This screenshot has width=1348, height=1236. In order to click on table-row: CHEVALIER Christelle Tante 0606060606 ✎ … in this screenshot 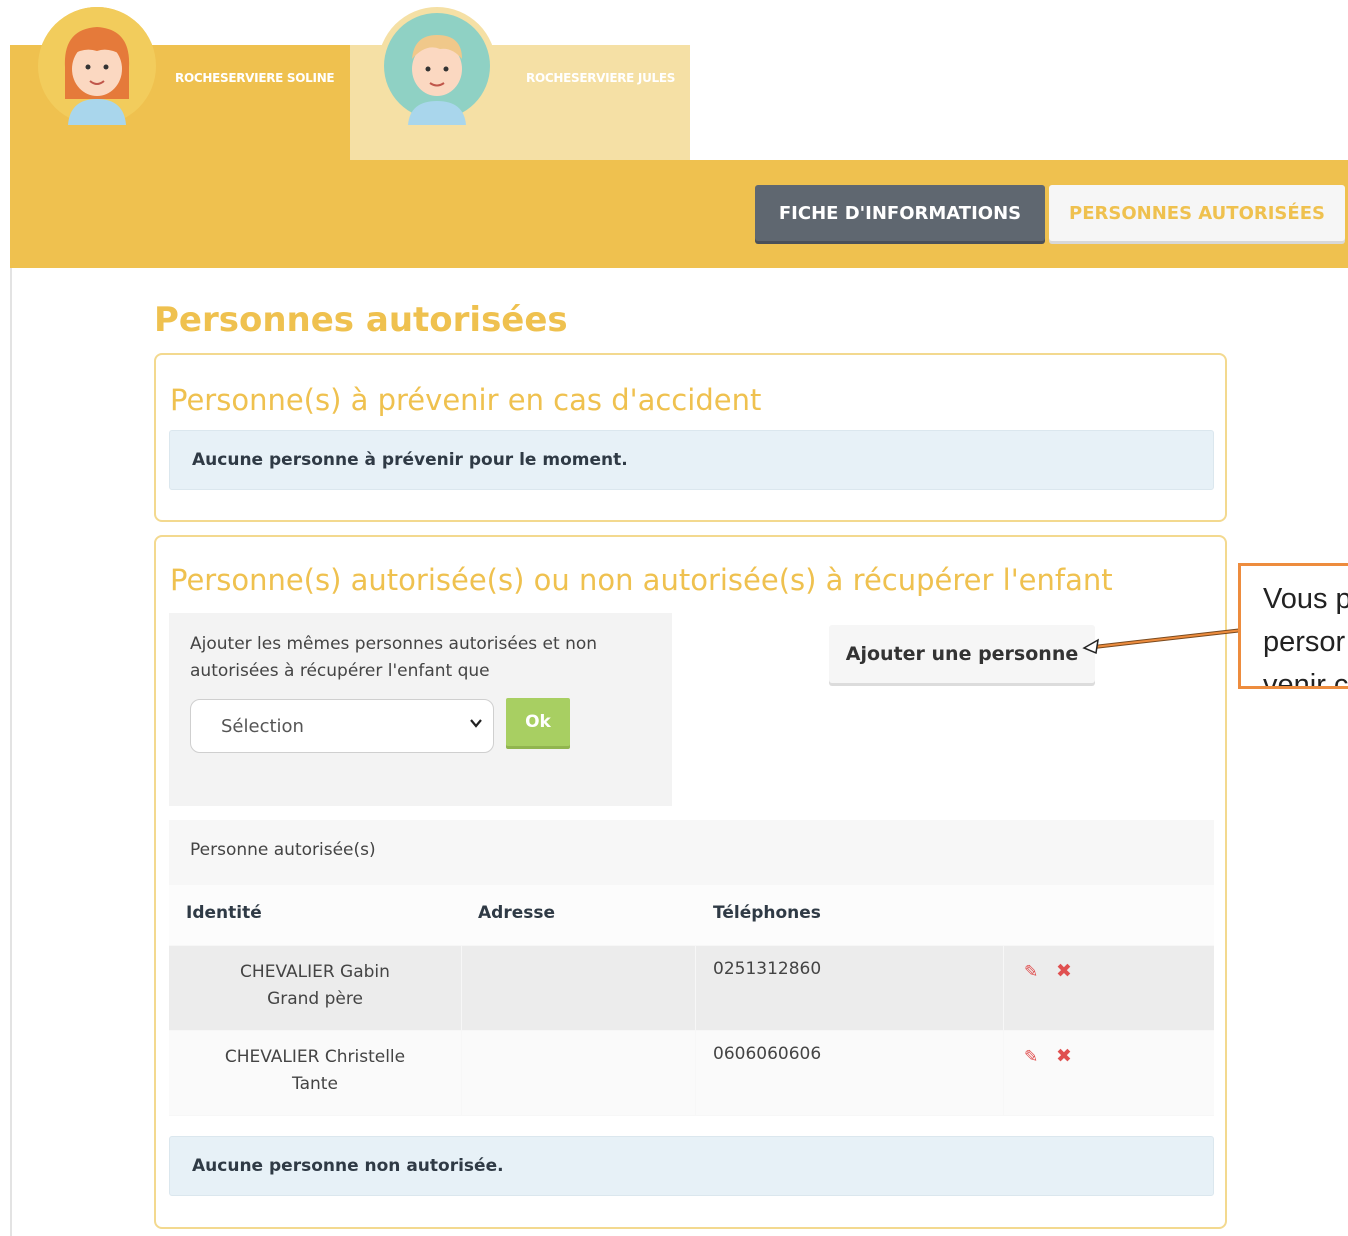, I will do `click(691, 1073)`.